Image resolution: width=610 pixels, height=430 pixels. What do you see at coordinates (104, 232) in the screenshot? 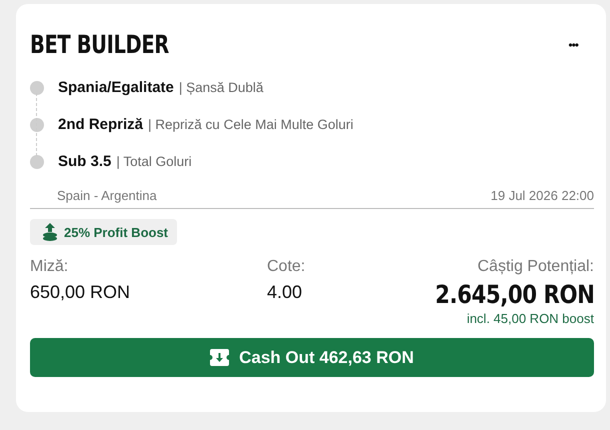
I see `boost-badge: 25% Profit Boost` at bounding box center [104, 232].